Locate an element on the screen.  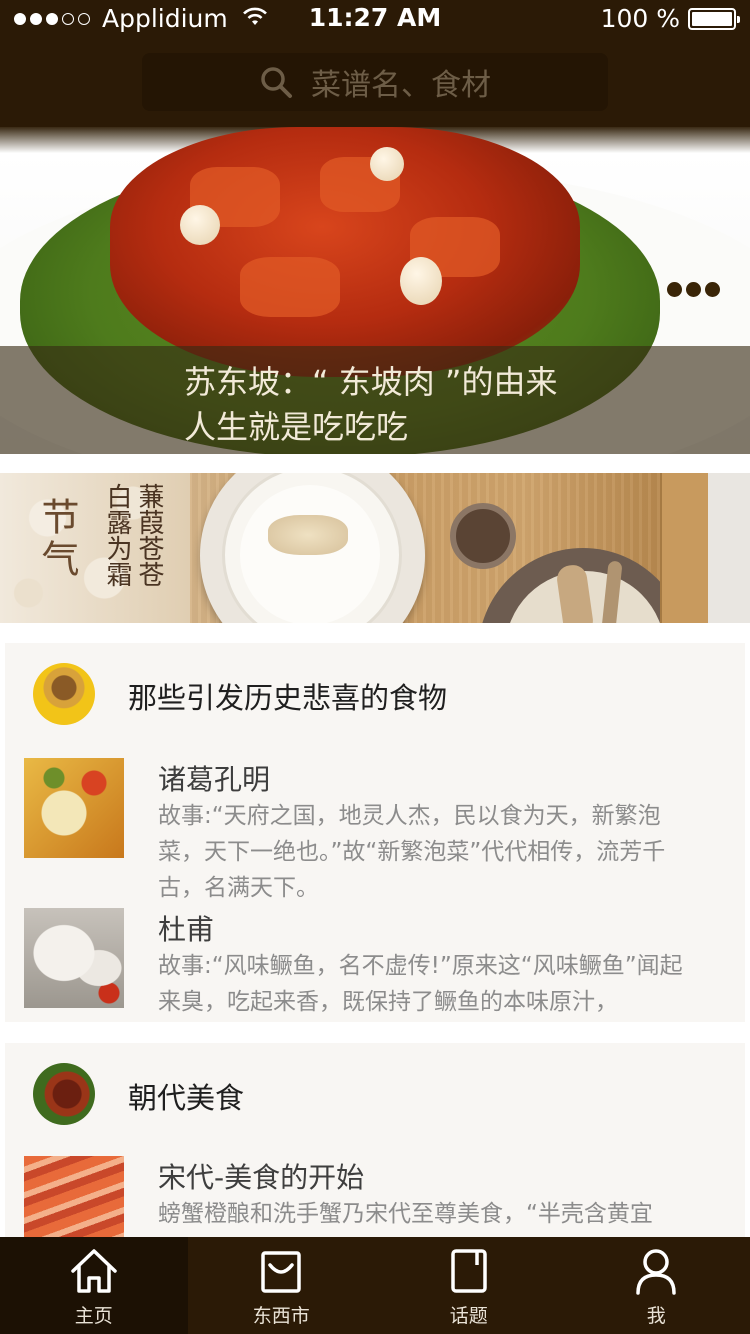
tab-market: 东西市 is located at coordinates (282, 1285).